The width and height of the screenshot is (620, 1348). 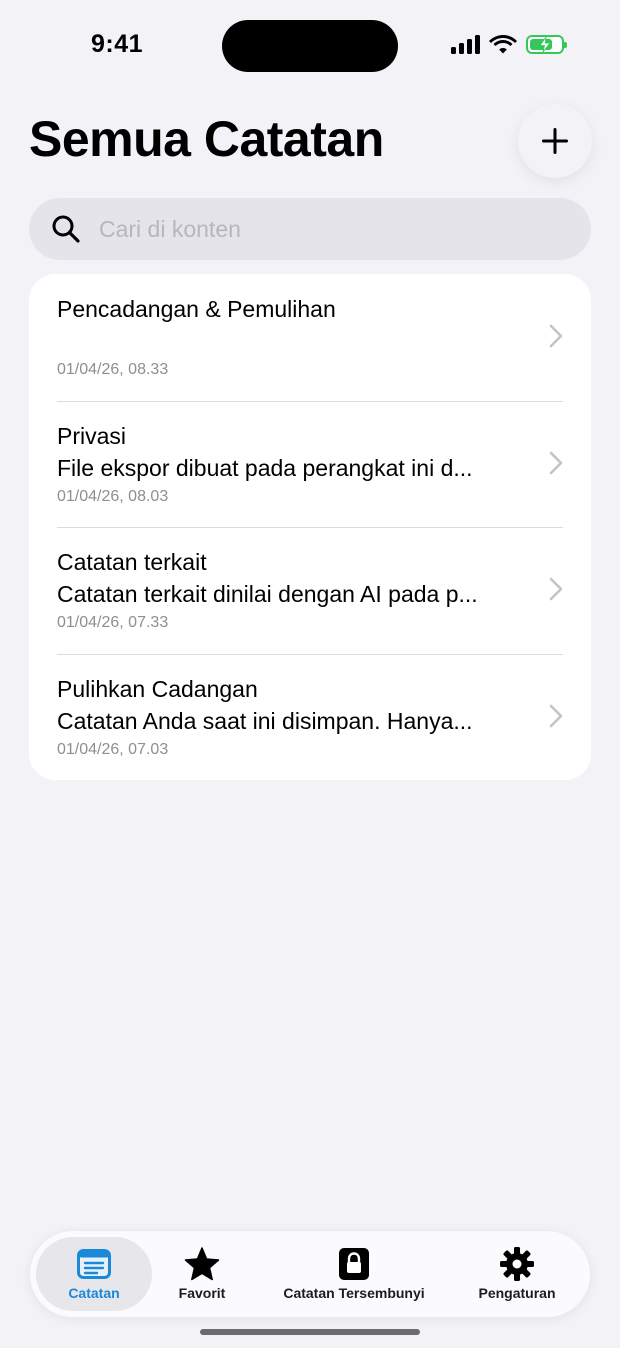 What do you see at coordinates (354, 1293) in the screenshot?
I see `tab-label: Catatan Tersembunyi` at bounding box center [354, 1293].